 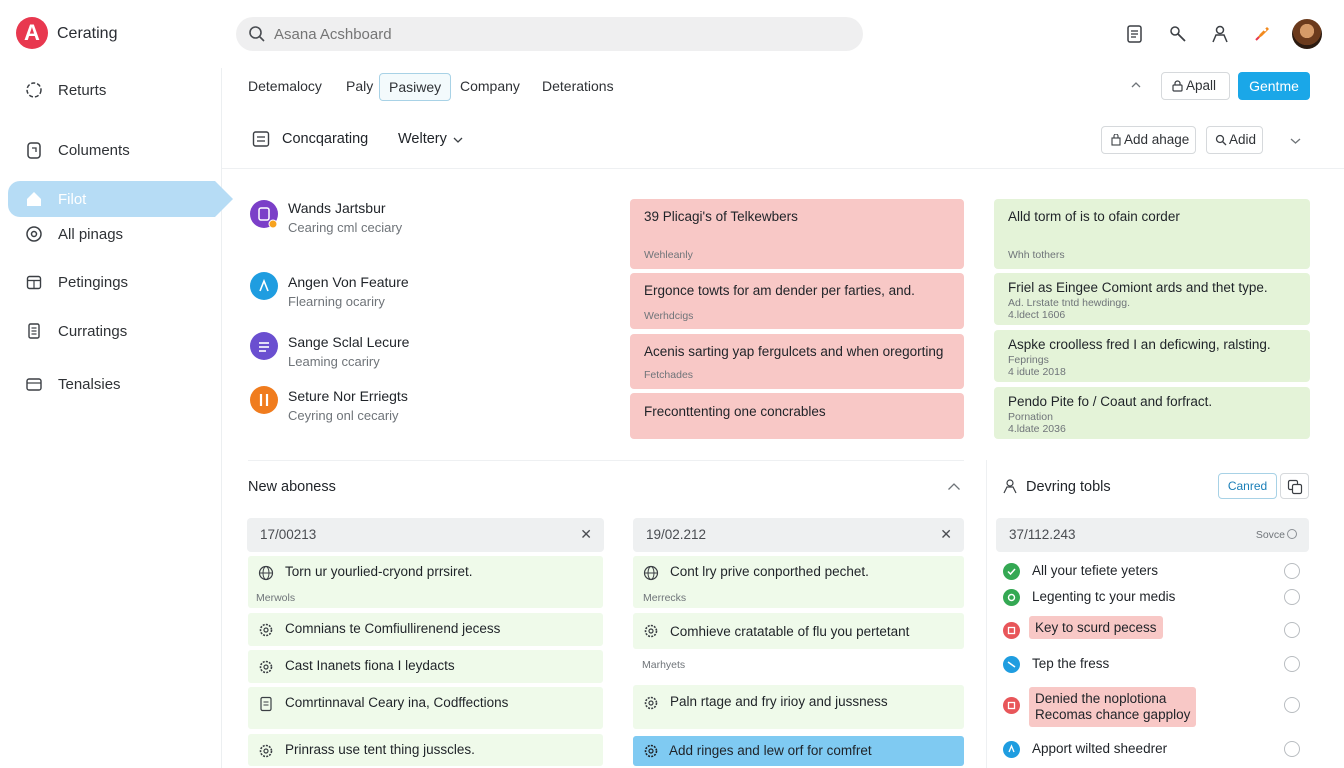 I want to click on folder-icon, so click(x=34, y=384).